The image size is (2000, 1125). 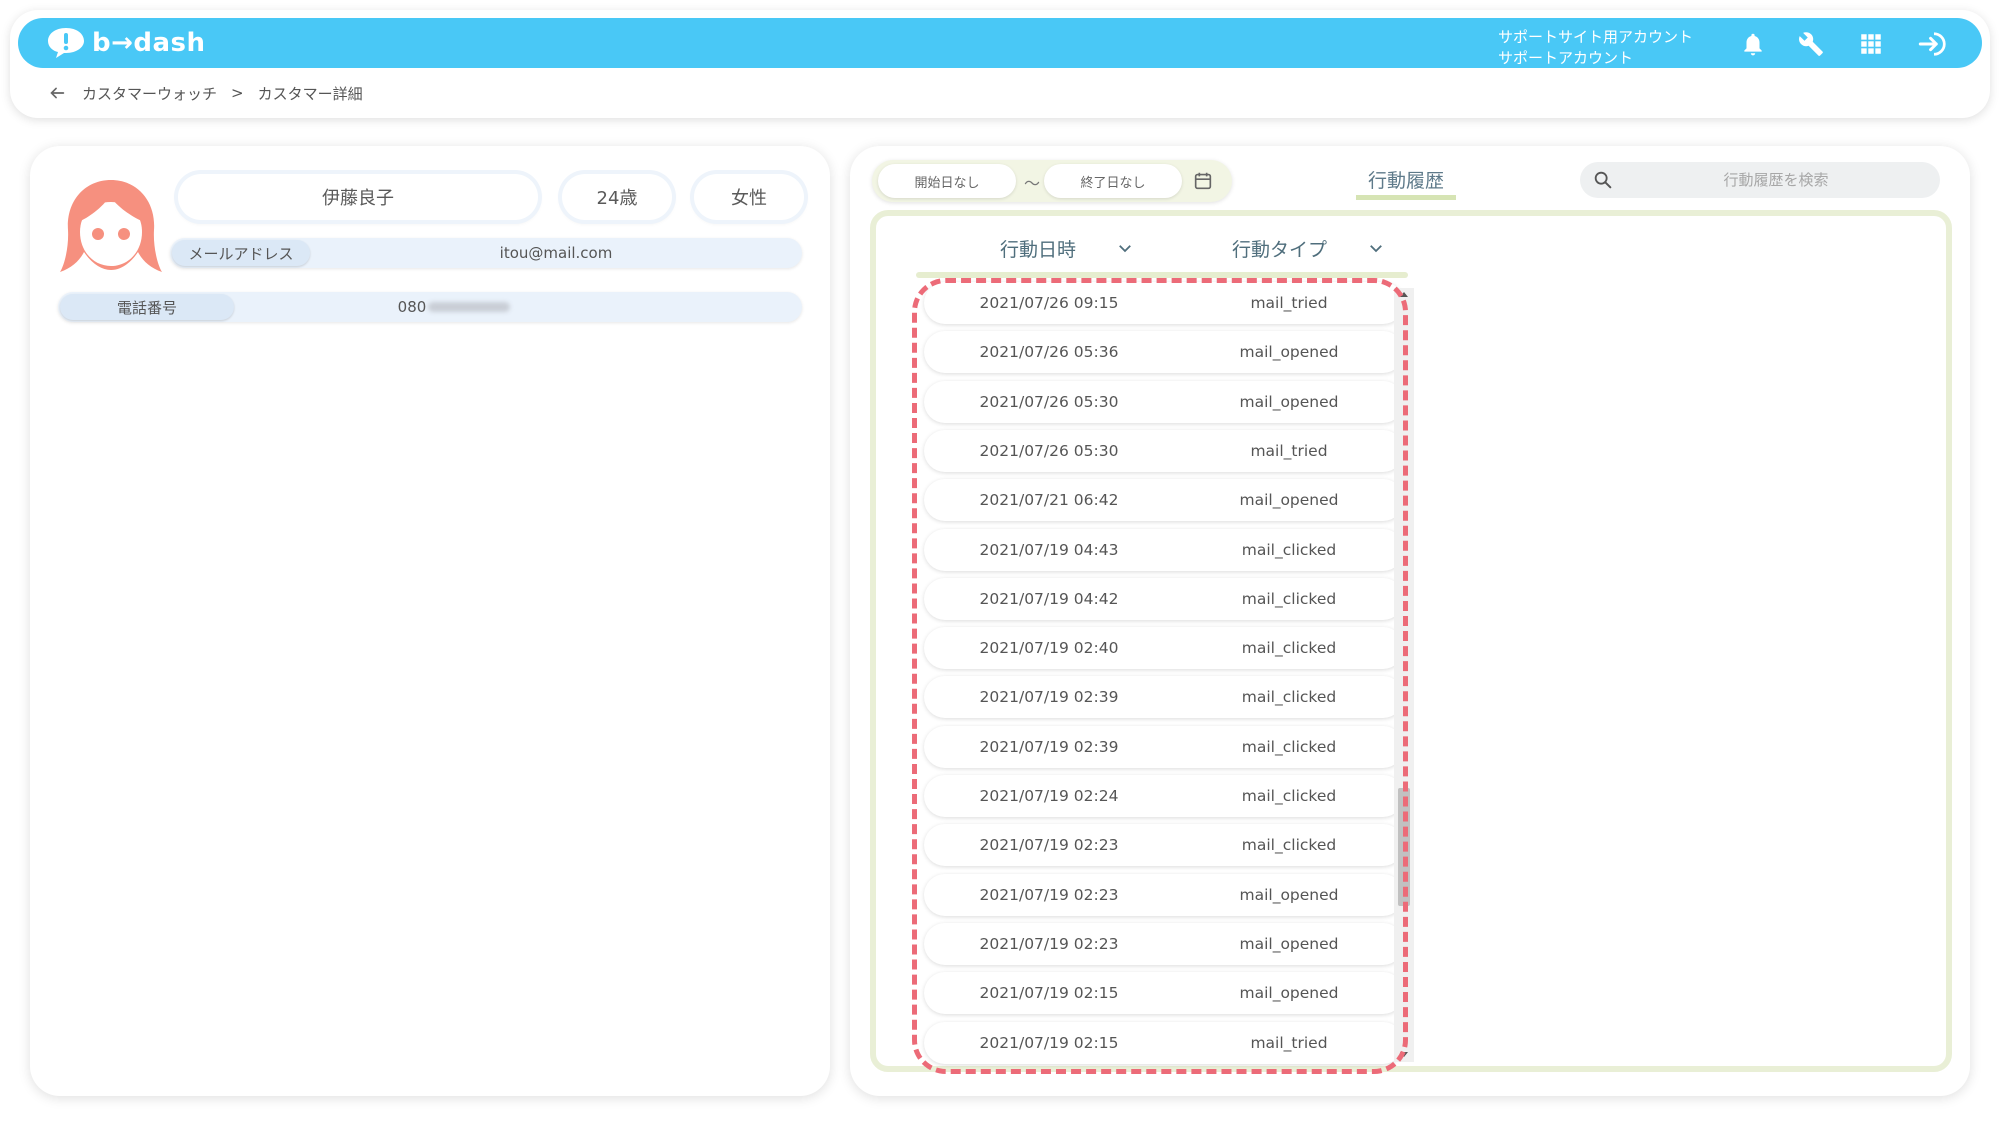 I want to click on table-row: 2021/07/19 04:42 mail_clicked, so click(x=1164, y=598).